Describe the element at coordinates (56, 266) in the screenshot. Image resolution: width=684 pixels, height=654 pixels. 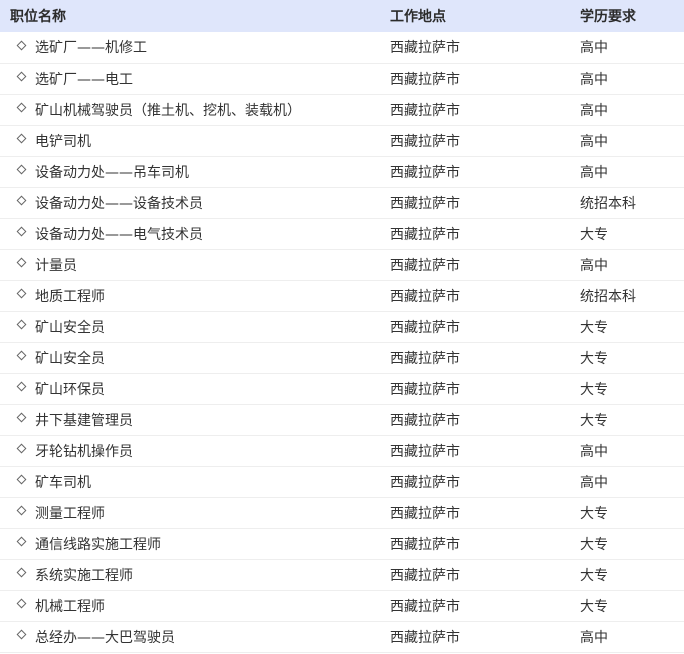
I see `job-title-link: 计量员` at that location.